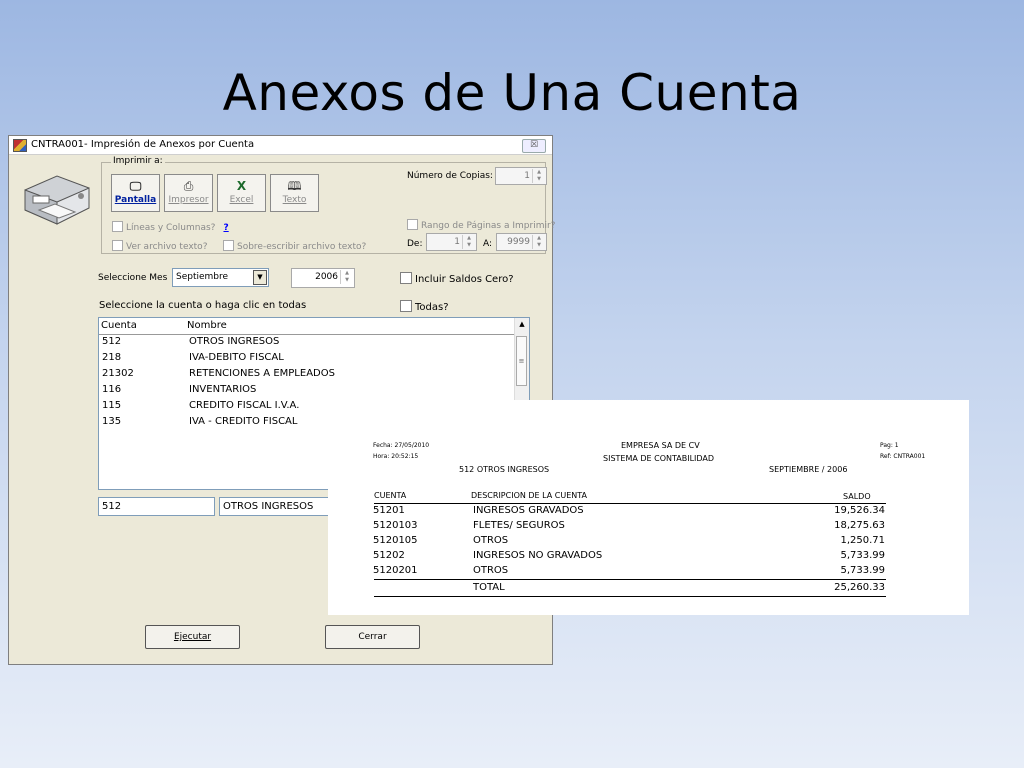  I want to click on copias-stepper: 1 ▲ ▼, so click(521, 176).